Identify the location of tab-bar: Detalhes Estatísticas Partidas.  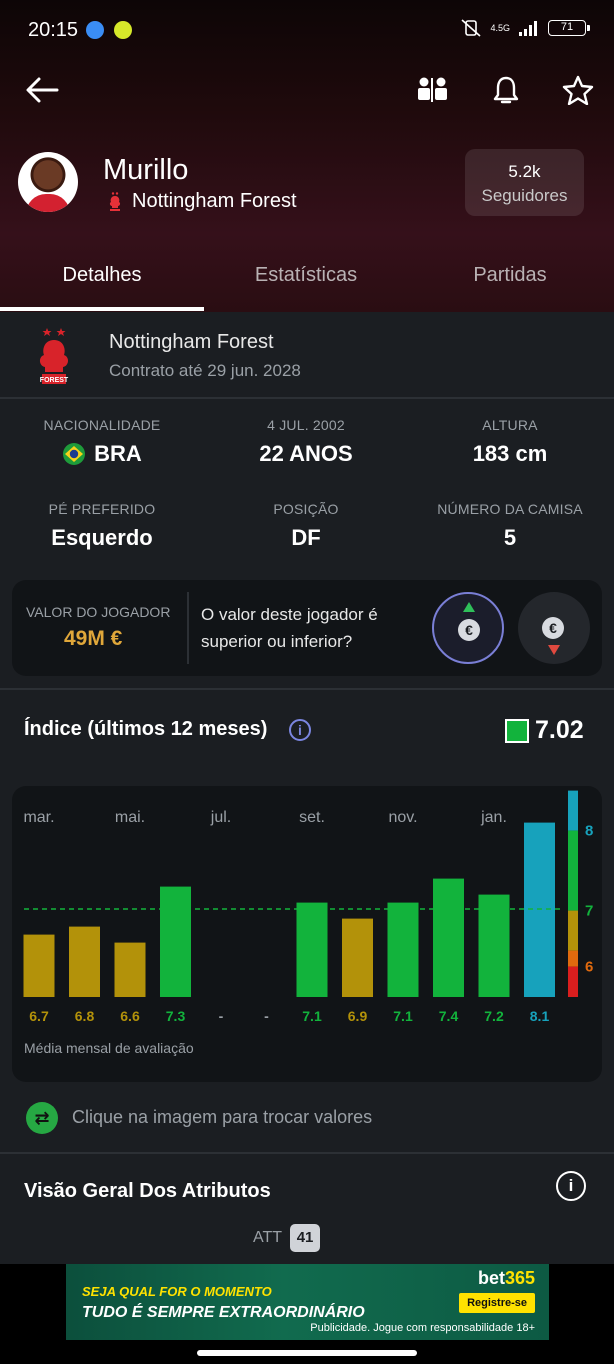
(307, 281).